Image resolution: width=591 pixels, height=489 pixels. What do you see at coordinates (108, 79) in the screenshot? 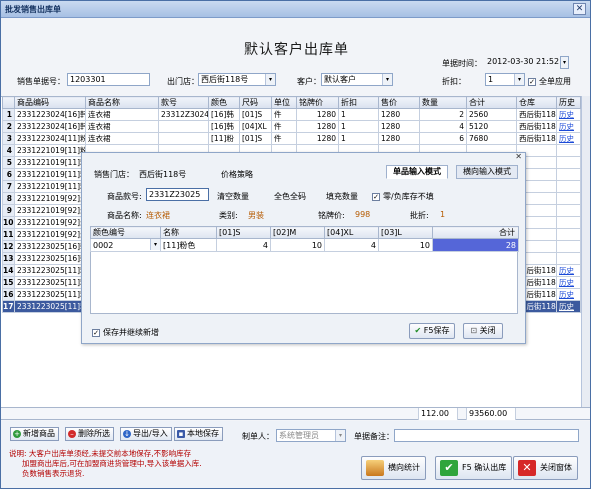
I see `order-no-field: 1203301` at bounding box center [108, 79].